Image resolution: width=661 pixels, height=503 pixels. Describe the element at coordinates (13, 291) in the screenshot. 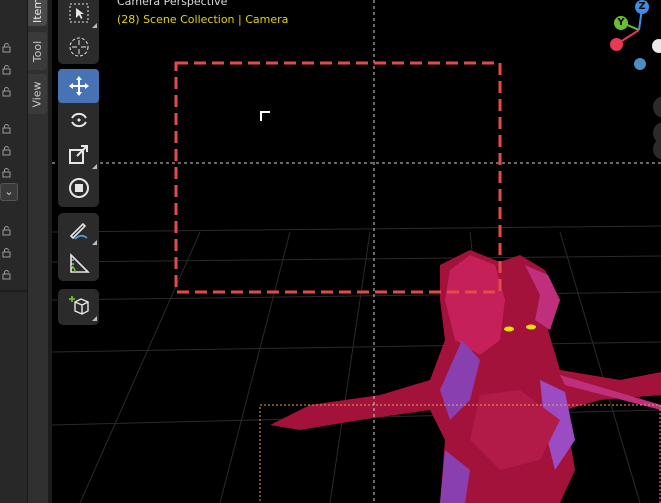

I see `panel-divider` at that location.